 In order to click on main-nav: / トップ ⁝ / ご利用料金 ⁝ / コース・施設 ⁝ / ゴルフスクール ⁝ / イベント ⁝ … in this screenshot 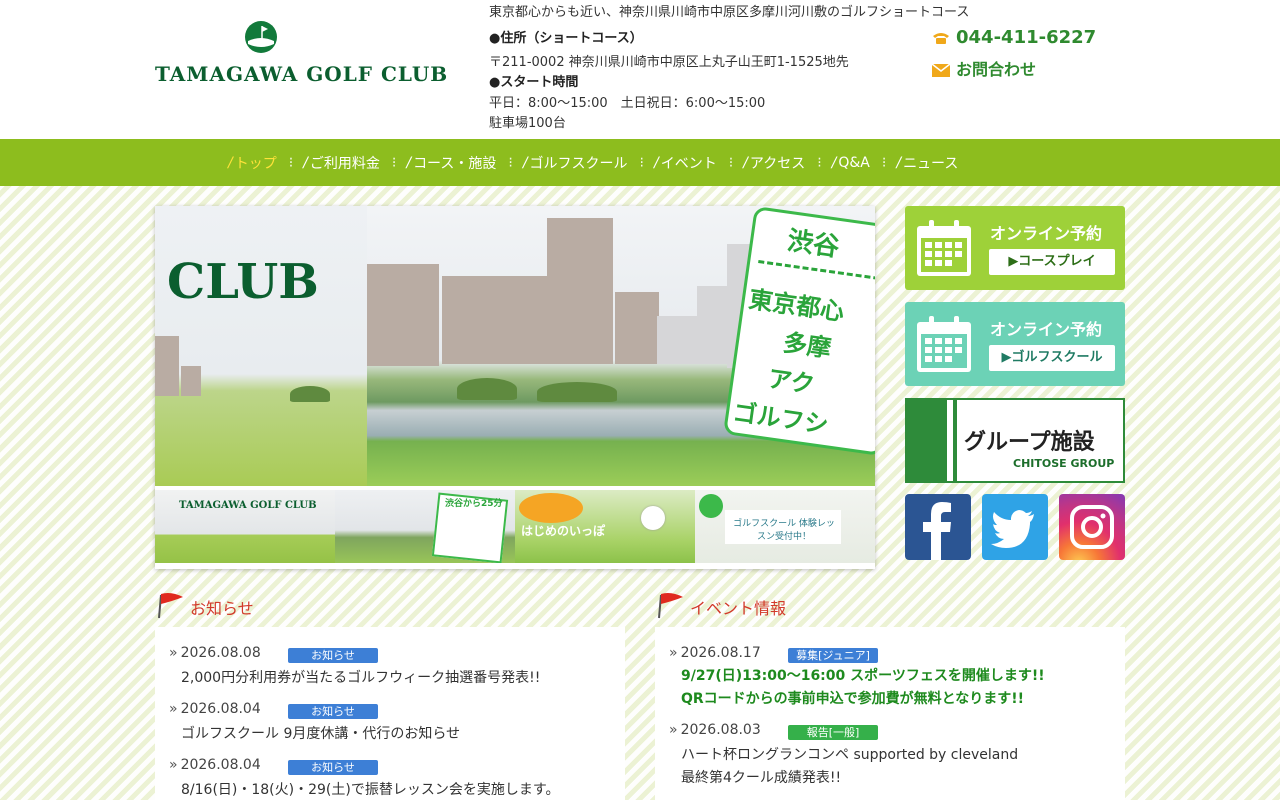, I will do `click(640, 162)`.